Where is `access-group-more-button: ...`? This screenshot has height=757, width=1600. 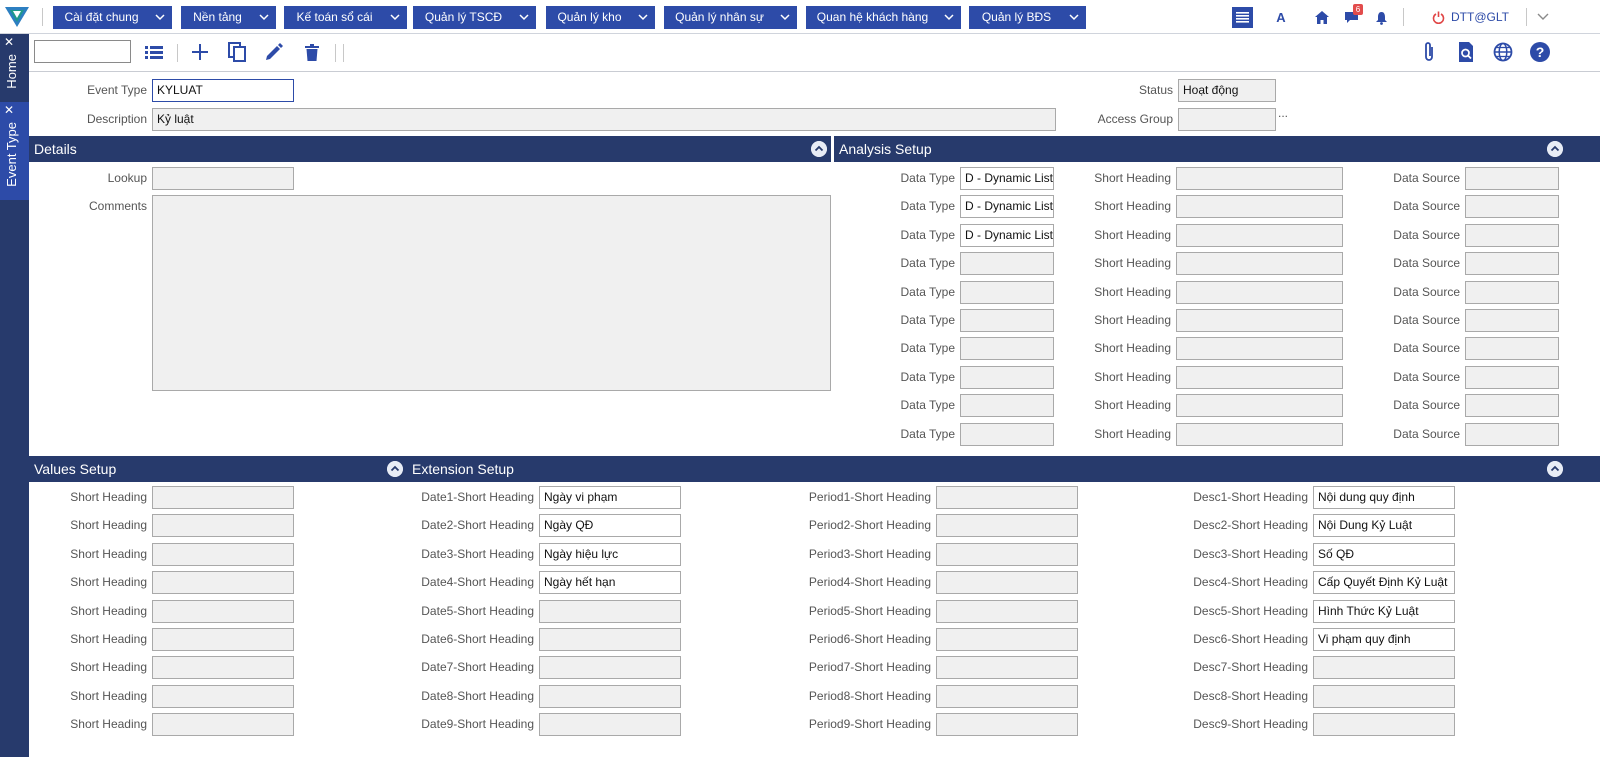 access-group-more-button: ... is located at coordinates (1283, 113).